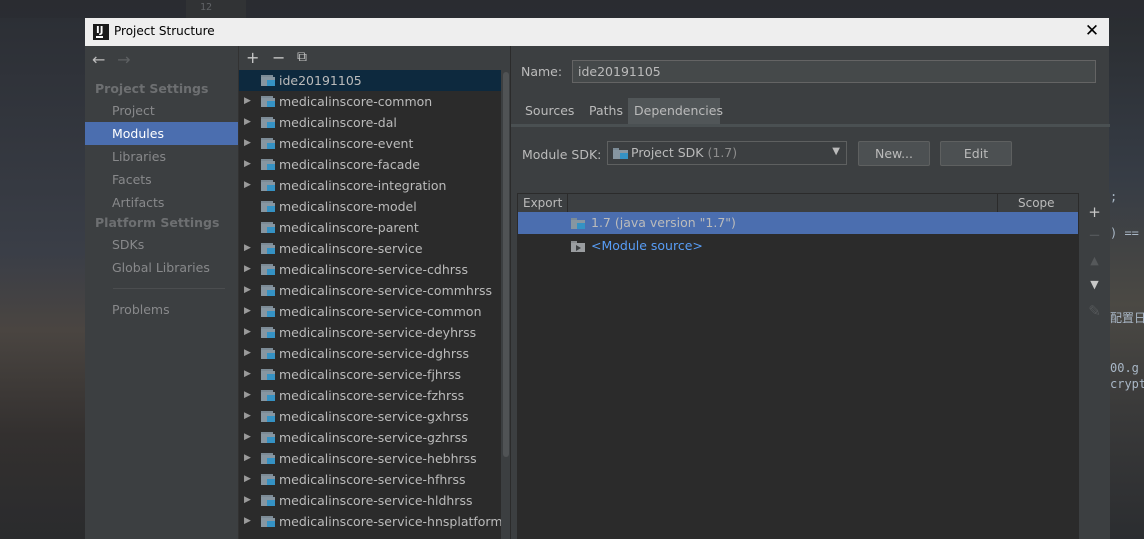 This screenshot has height=539, width=1144. What do you see at coordinates (161, 133) in the screenshot?
I see `nav-item-modules: Modules` at bounding box center [161, 133].